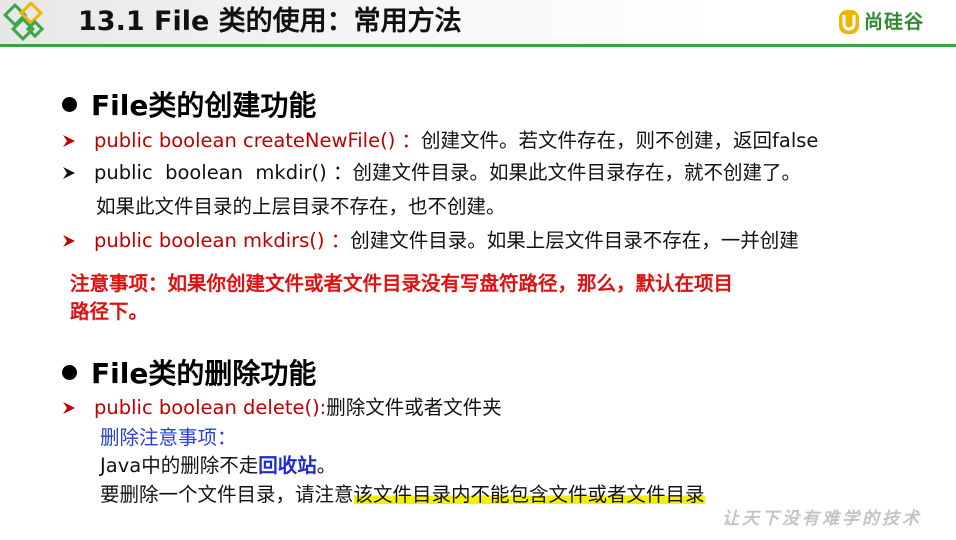 This screenshot has height=540, width=956. I want to click on deletion-heading-text: File类的删除功能, so click(204, 373).